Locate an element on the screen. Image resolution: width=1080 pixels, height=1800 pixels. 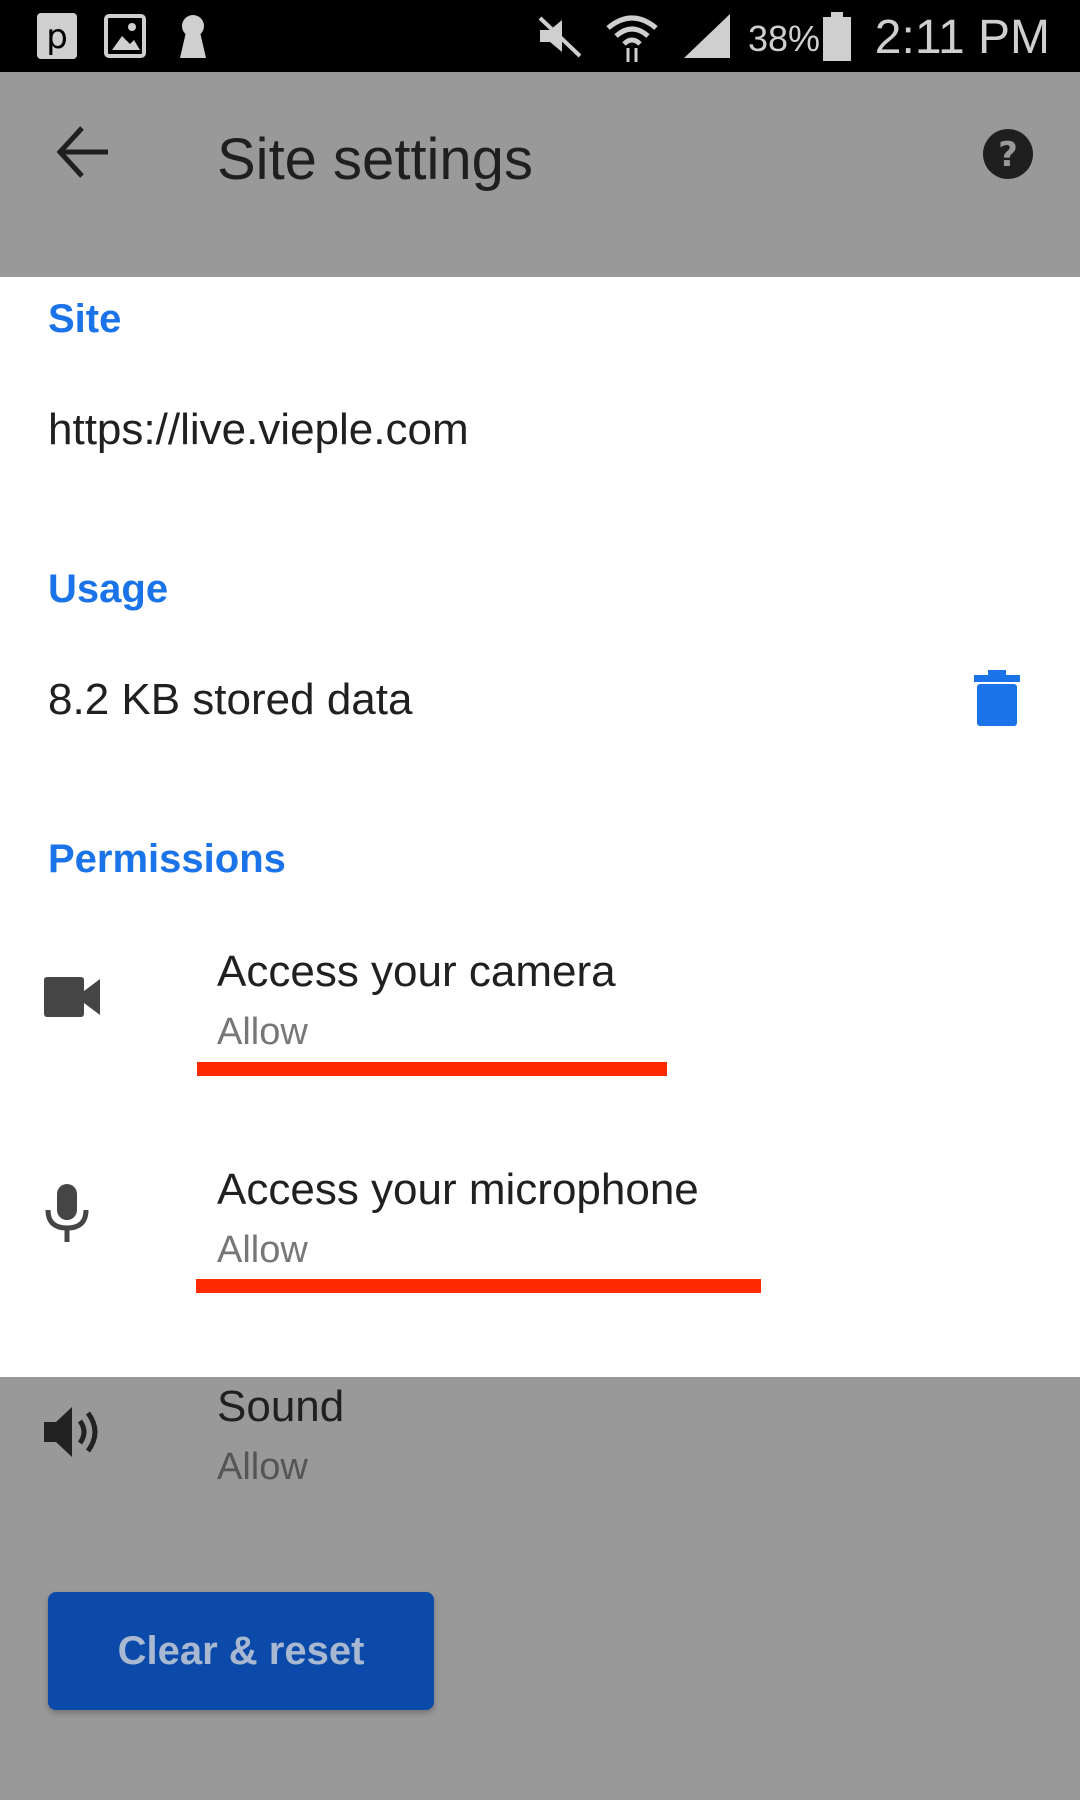
help-icon: ? is located at coordinates (1008, 154).